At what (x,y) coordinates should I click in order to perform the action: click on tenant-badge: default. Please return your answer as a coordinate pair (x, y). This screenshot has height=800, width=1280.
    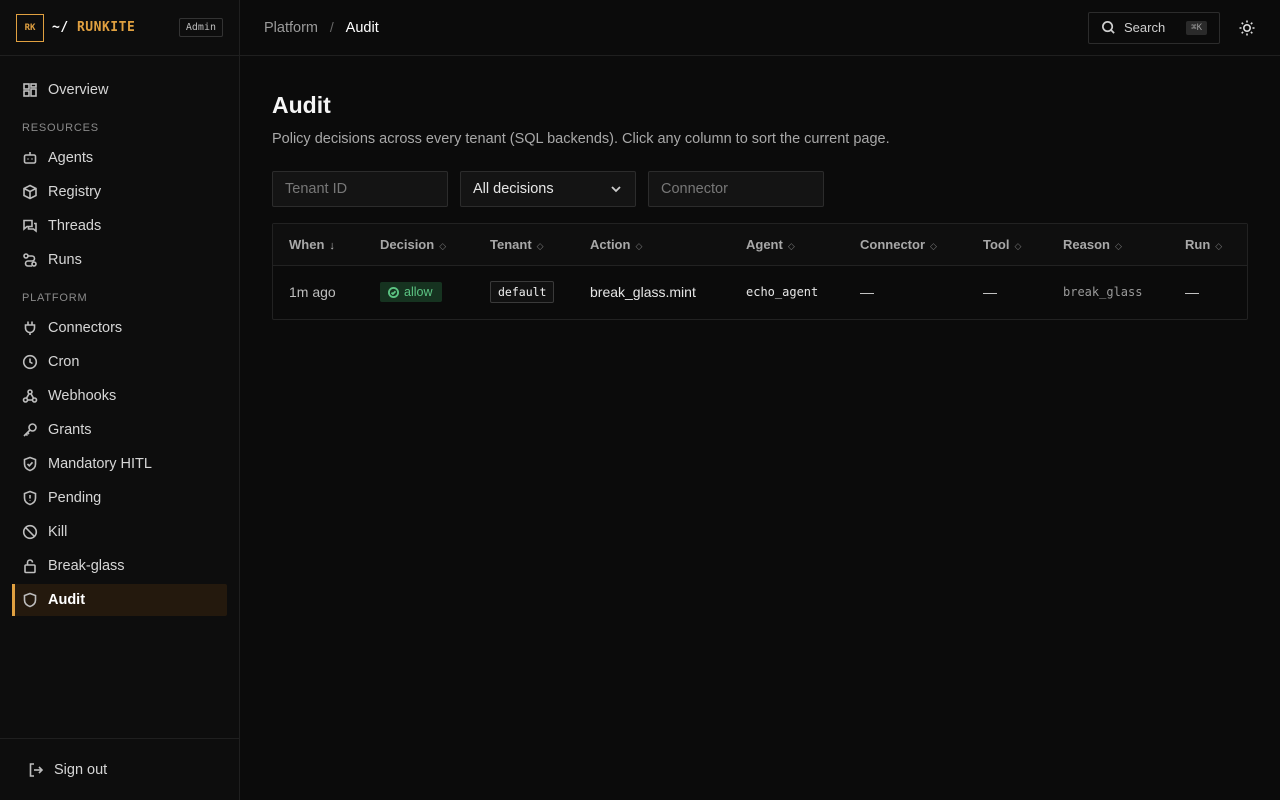
    Looking at the image, I should click on (522, 292).